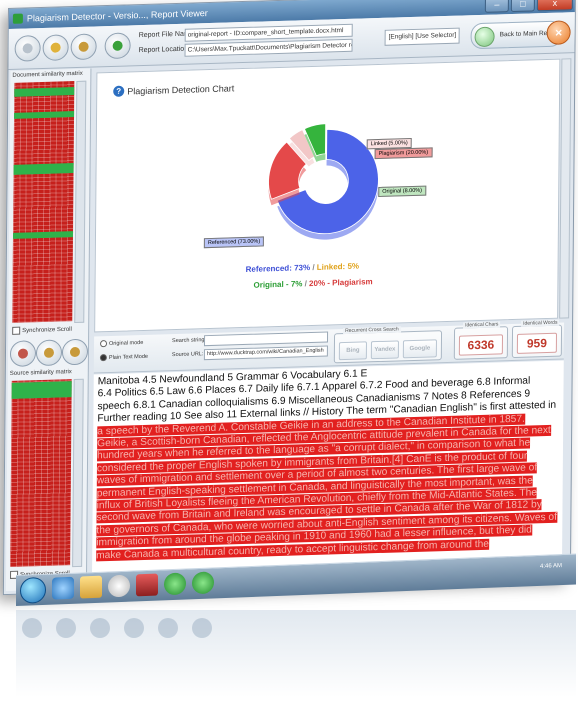 This screenshot has width=578, height=719. Describe the element at coordinates (403, 153) in the screenshot. I see `callout-plagiarism: Plagiarism (20.00%)` at that location.